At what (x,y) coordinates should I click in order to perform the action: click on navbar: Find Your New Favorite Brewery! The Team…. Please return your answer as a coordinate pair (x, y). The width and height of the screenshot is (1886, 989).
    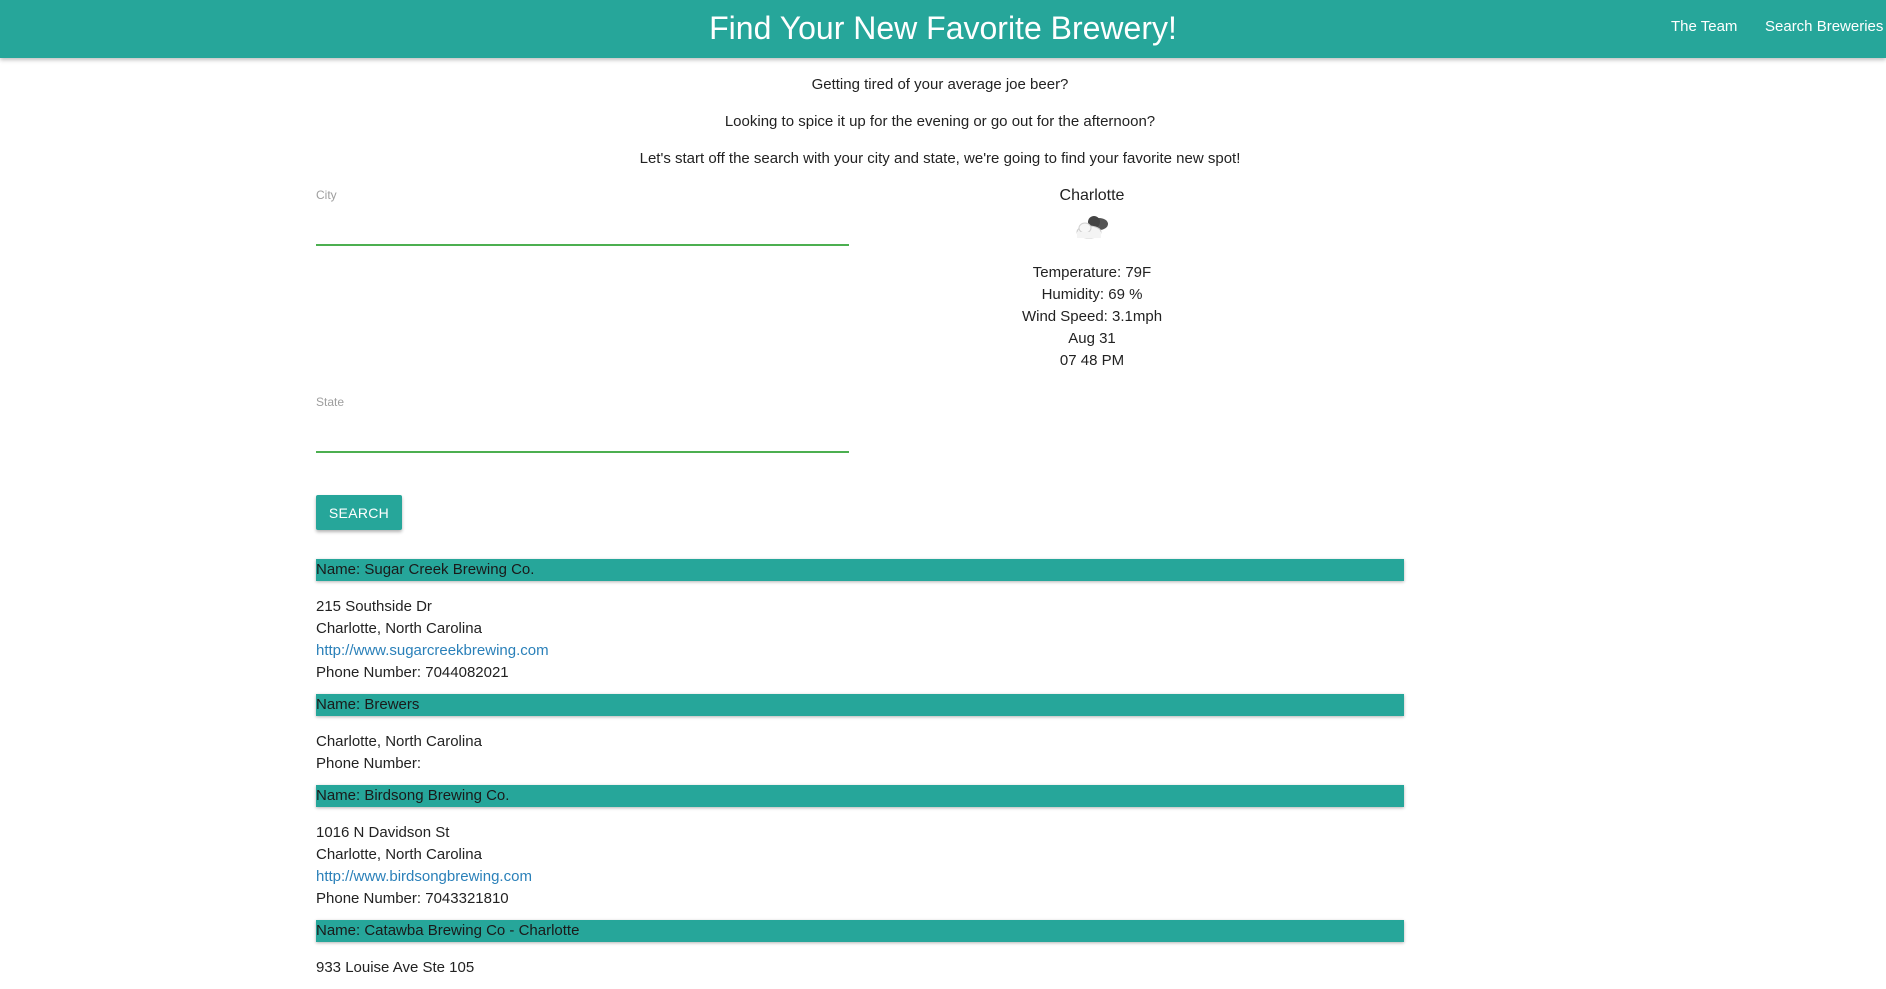
    Looking at the image, I should click on (943, 29).